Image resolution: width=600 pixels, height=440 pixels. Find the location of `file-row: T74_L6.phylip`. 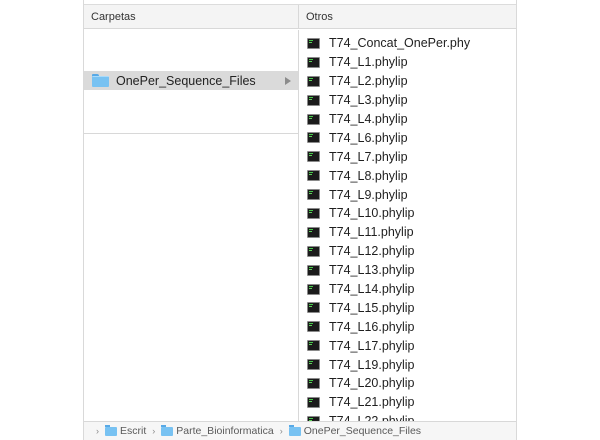

file-row: T74_L6.phylip is located at coordinates (407, 137).